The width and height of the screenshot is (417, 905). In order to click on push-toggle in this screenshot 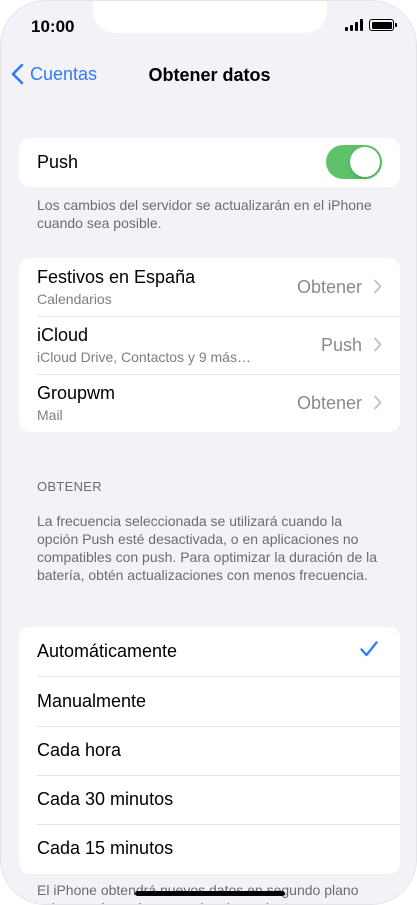, I will do `click(354, 162)`.